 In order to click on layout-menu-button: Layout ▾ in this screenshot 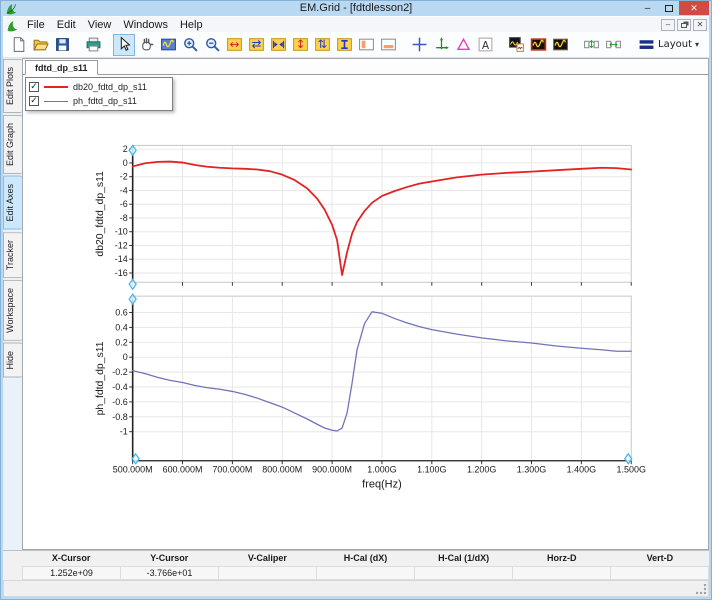, I will do `click(668, 45)`.